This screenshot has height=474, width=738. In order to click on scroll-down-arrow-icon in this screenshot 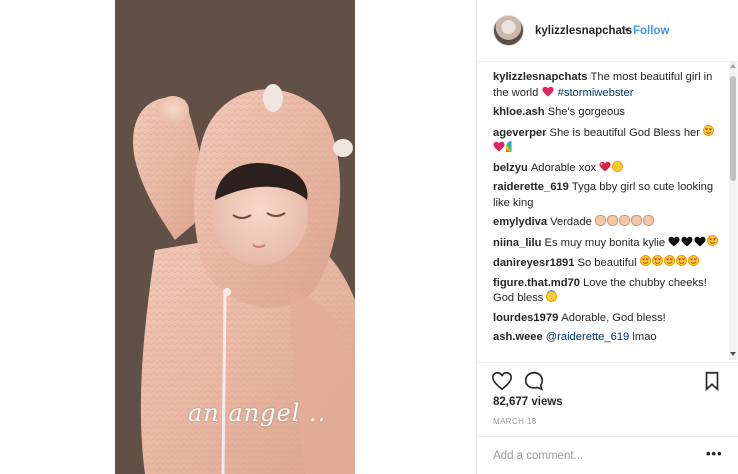, I will do `click(733, 354)`.